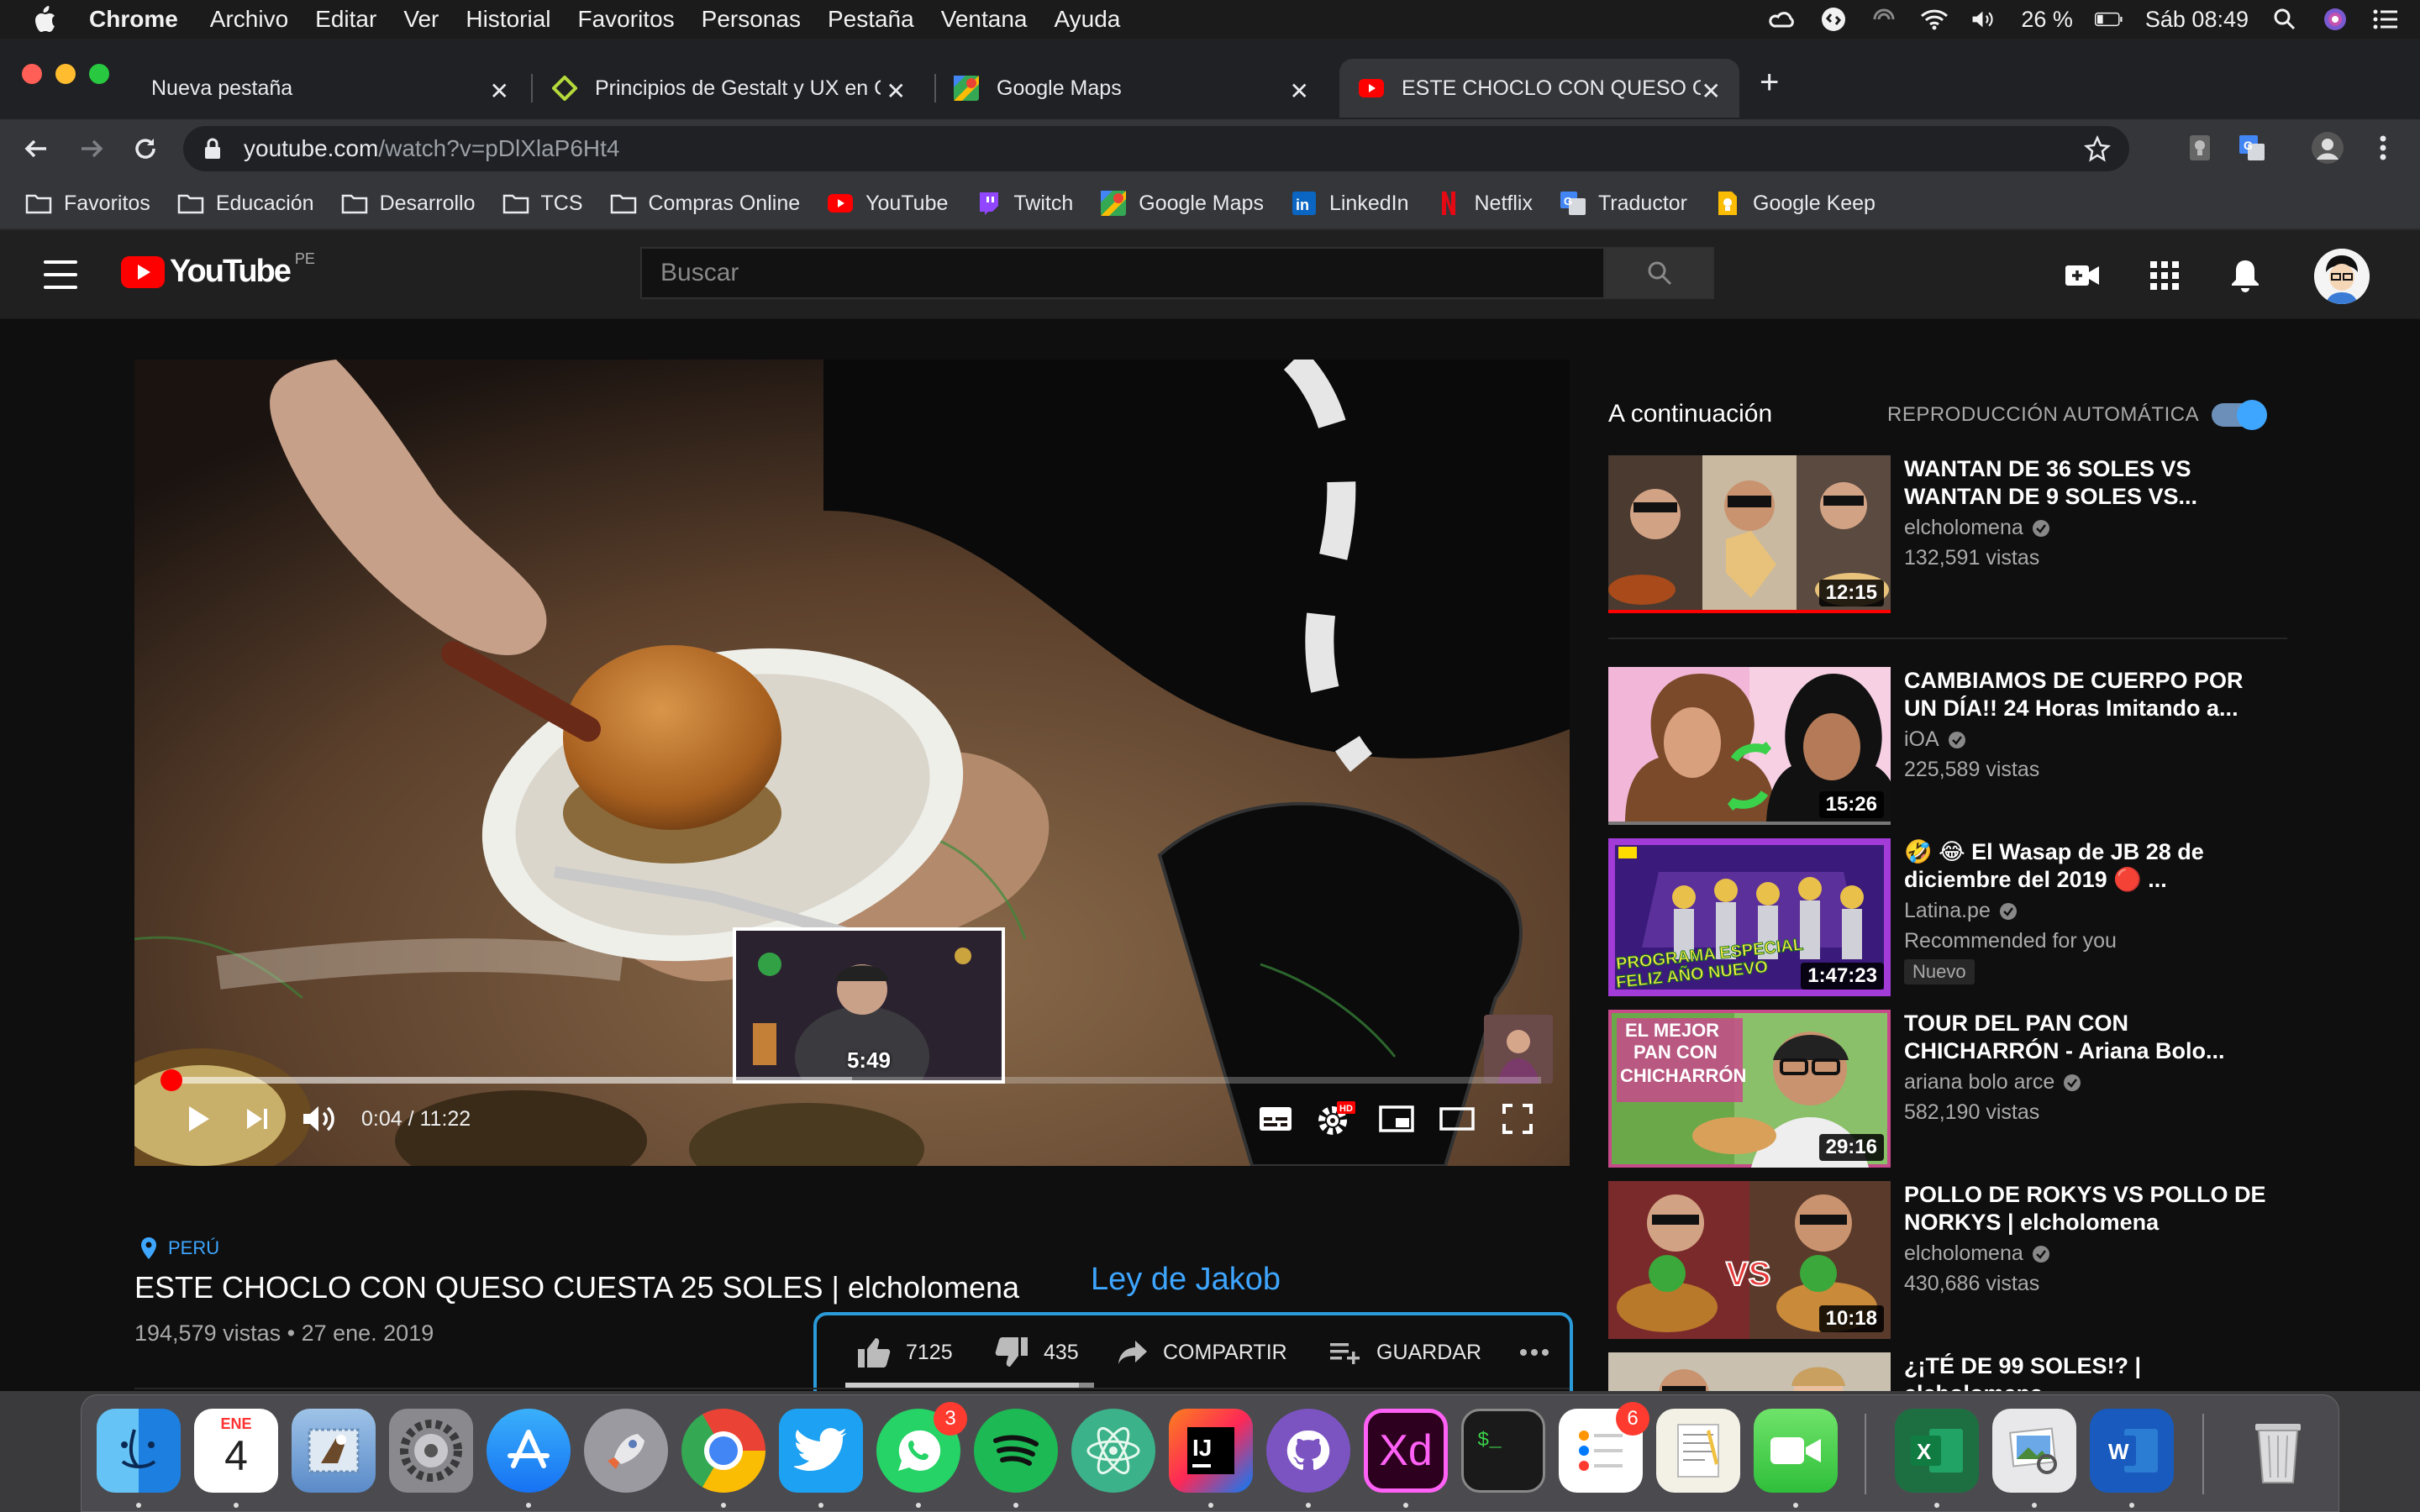 The width and height of the screenshot is (2420, 1512). Describe the element at coordinates (2383, 148) in the screenshot. I see `chrome-menu-icon` at that location.